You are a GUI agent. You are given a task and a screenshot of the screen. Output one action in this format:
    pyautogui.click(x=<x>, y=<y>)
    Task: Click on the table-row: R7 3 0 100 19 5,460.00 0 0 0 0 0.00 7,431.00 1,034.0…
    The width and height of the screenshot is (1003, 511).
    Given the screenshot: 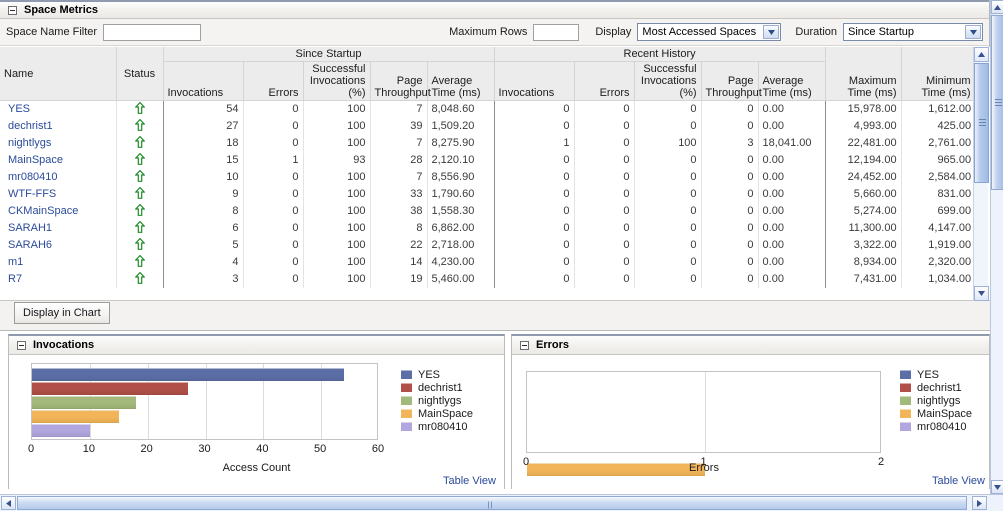 What is the action you would take?
    pyautogui.click(x=488, y=279)
    